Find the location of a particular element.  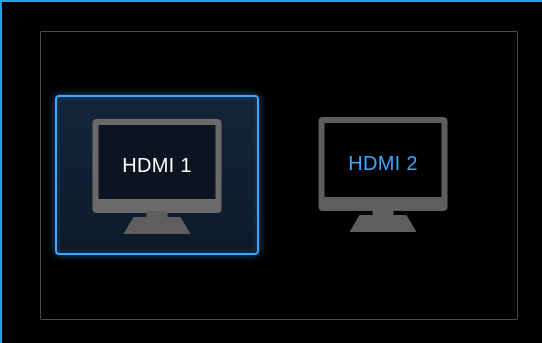

monitor-screen: HDMI 2 is located at coordinates (383, 164).